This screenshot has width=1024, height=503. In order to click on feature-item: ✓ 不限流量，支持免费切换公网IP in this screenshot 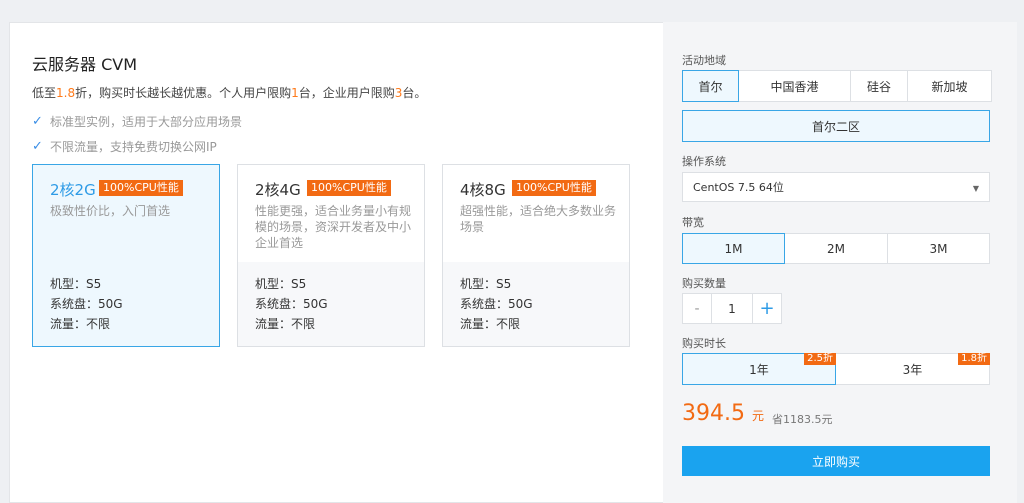, I will do `click(124, 146)`.